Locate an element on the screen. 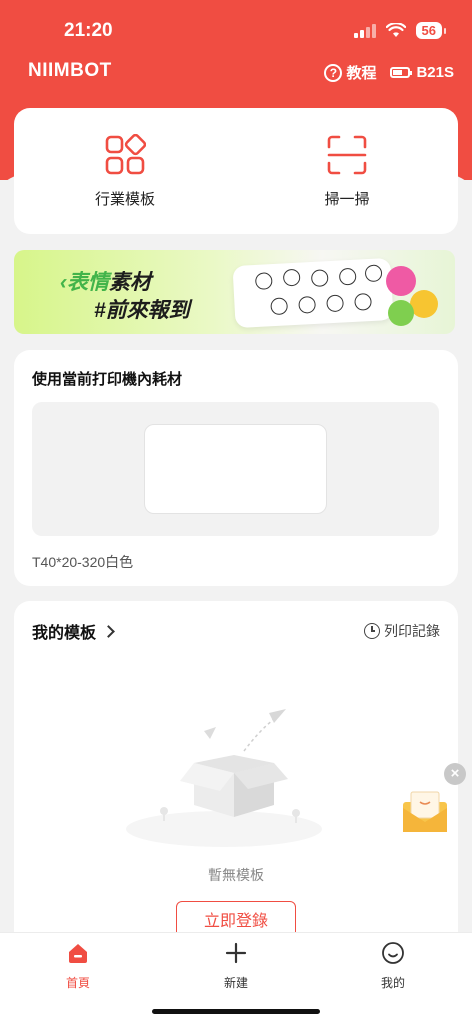  tutorial-label: 教程 is located at coordinates (361, 73).